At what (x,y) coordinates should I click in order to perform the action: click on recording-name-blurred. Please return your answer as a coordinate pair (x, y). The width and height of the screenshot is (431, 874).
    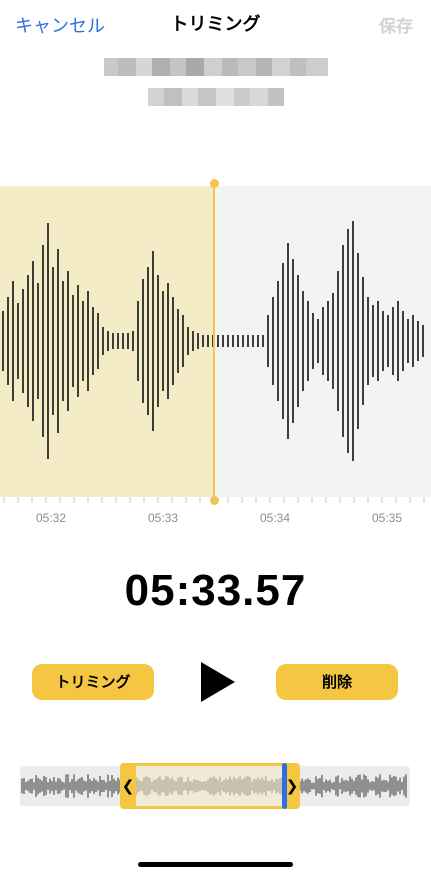
    Looking at the image, I should click on (216, 82).